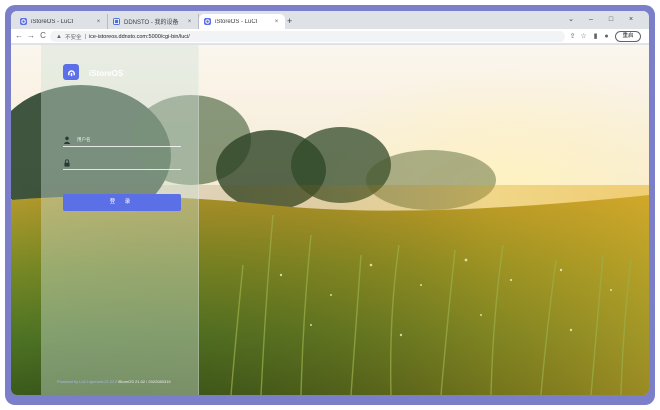 The height and width of the screenshot is (410, 660). I want to click on browser-tab: DDNSTO - 我的设备 ×, so click(153, 21).